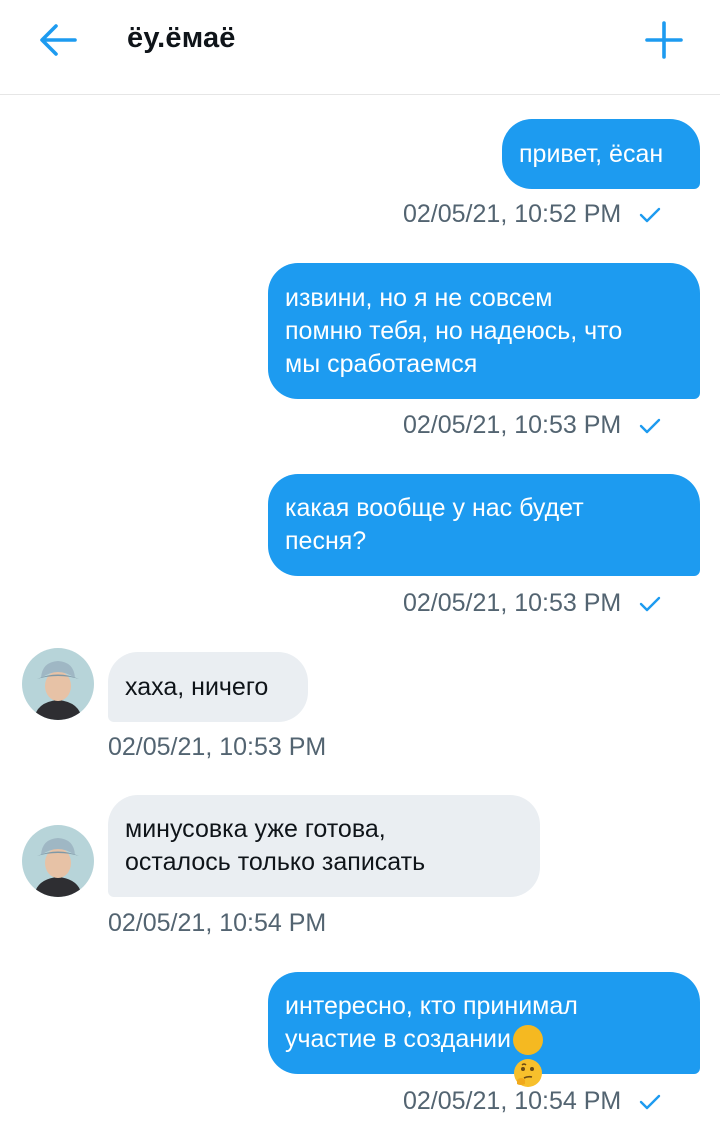  I want to click on conversation-title: ёу.ёмаё, so click(181, 38).